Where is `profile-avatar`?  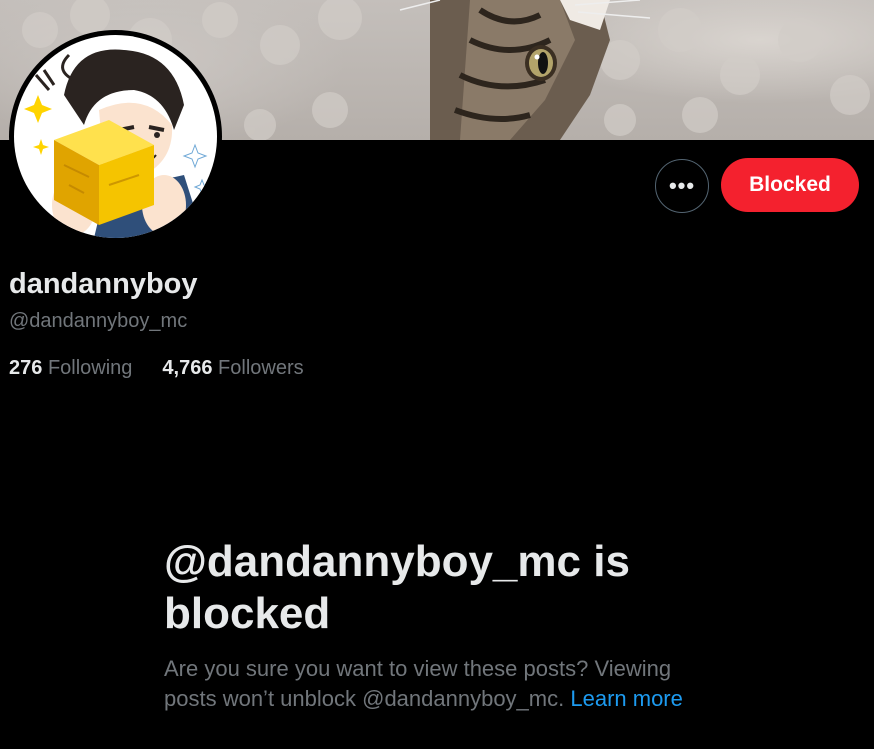 profile-avatar is located at coordinates (115, 136).